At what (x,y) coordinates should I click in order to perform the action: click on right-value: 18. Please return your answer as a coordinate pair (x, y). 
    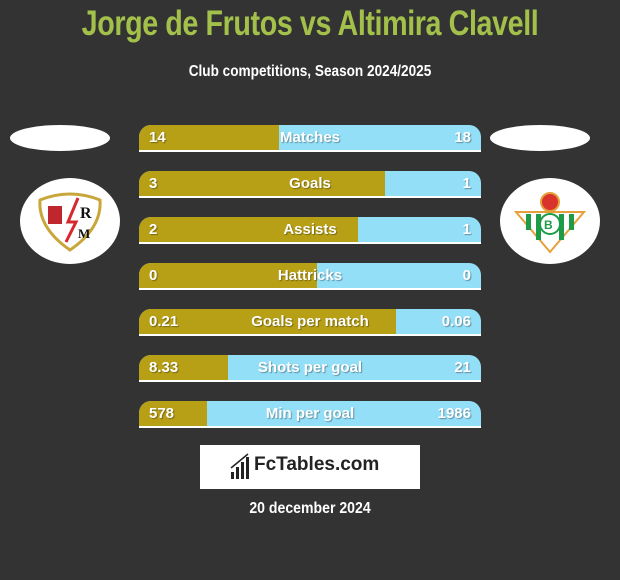
    Looking at the image, I should click on (462, 137).